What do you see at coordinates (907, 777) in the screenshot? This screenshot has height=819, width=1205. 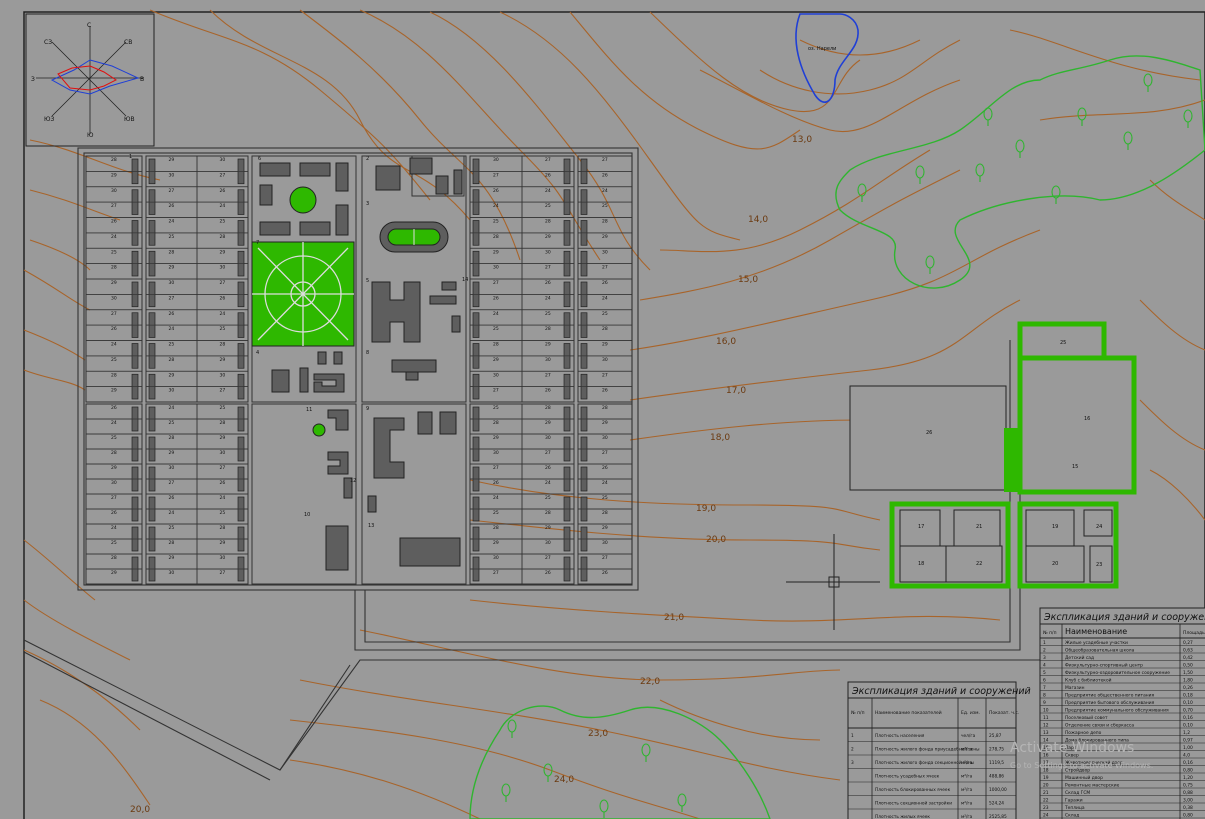 I see `table-cell: Плотность усадебных ячеек` at bounding box center [907, 777].